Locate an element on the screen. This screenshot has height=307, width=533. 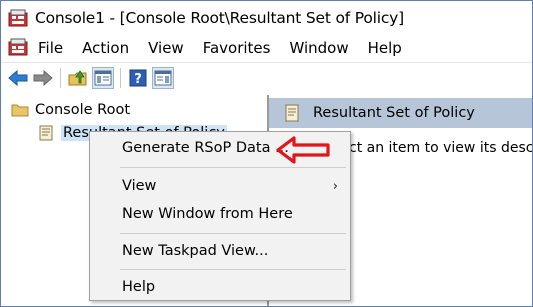
results-pane-header: Resultant Set of Policy is located at coordinates (400, 113).